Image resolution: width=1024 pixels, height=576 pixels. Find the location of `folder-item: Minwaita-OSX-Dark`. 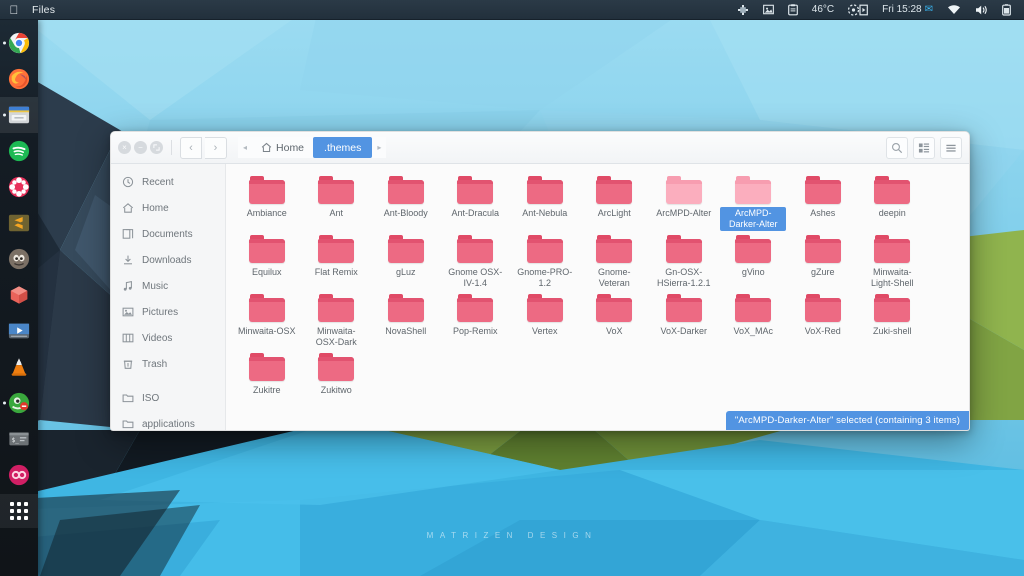

folder-item: Minwaita-OSX-Dark is located at coordinates (337, 319).